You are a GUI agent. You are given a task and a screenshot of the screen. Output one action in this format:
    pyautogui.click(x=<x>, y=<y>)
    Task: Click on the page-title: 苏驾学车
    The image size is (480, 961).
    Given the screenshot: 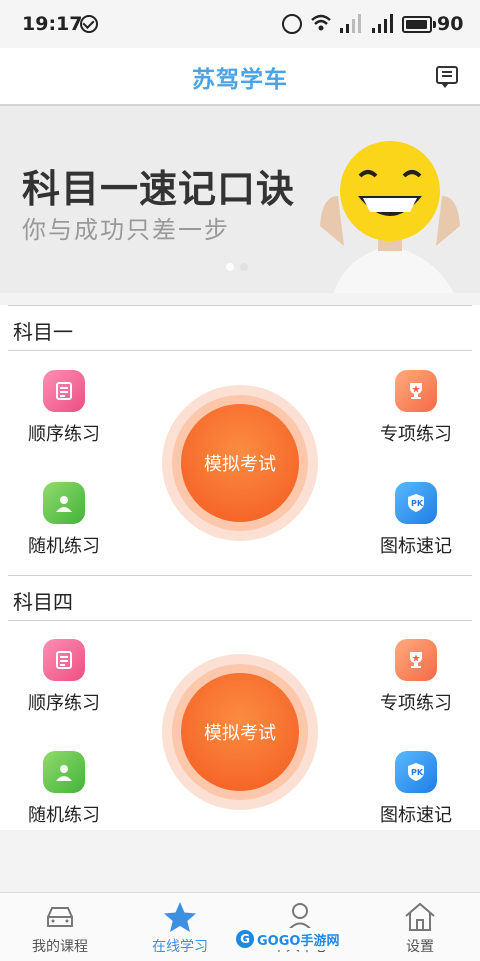 What is the action you would take?
    pyautogui.click(x=240, y=80)
    